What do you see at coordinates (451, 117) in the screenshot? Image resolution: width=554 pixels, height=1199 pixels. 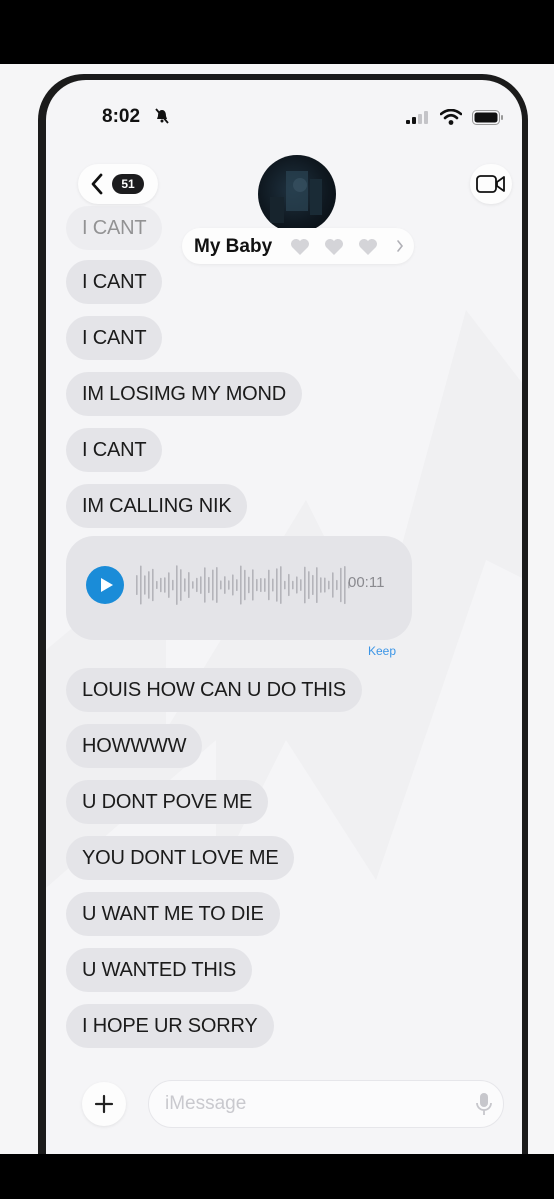 I see `wifi-icon` at bounding box center [451, 117].